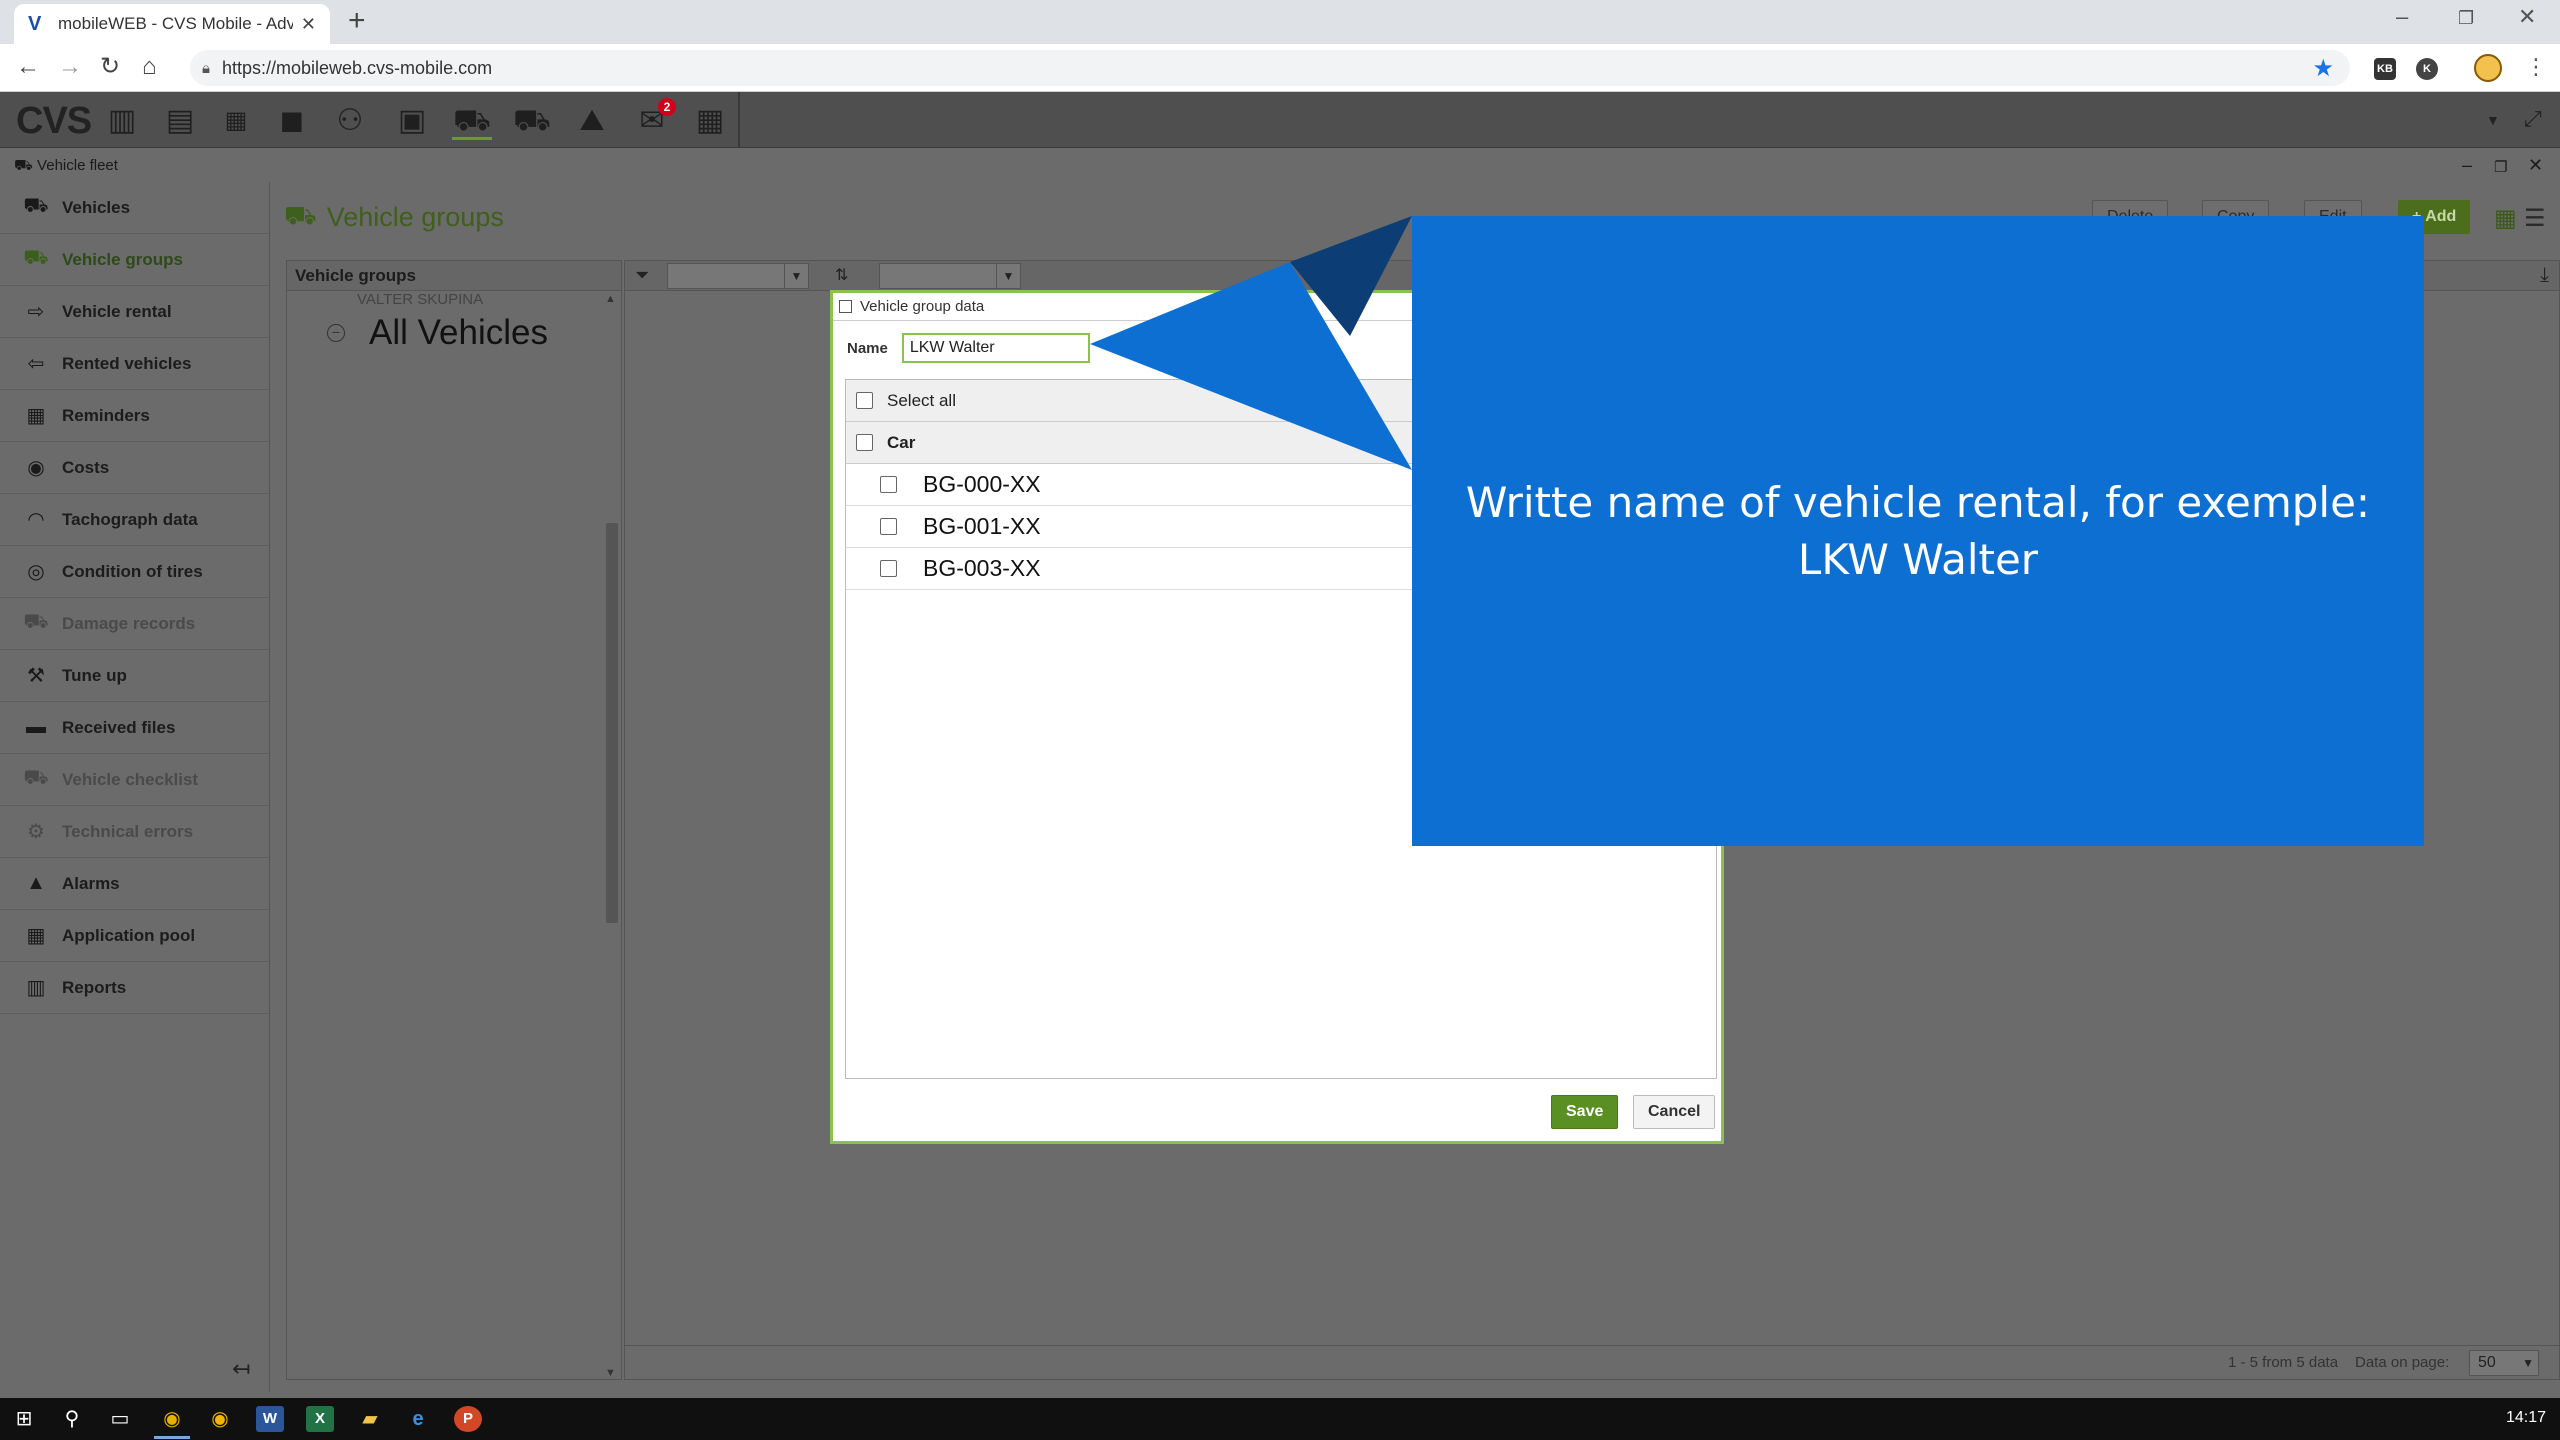  Describe the element at coordinates (2525, 1417) in the screenshot. I see `taskbar-clock: 14:17` at that location.